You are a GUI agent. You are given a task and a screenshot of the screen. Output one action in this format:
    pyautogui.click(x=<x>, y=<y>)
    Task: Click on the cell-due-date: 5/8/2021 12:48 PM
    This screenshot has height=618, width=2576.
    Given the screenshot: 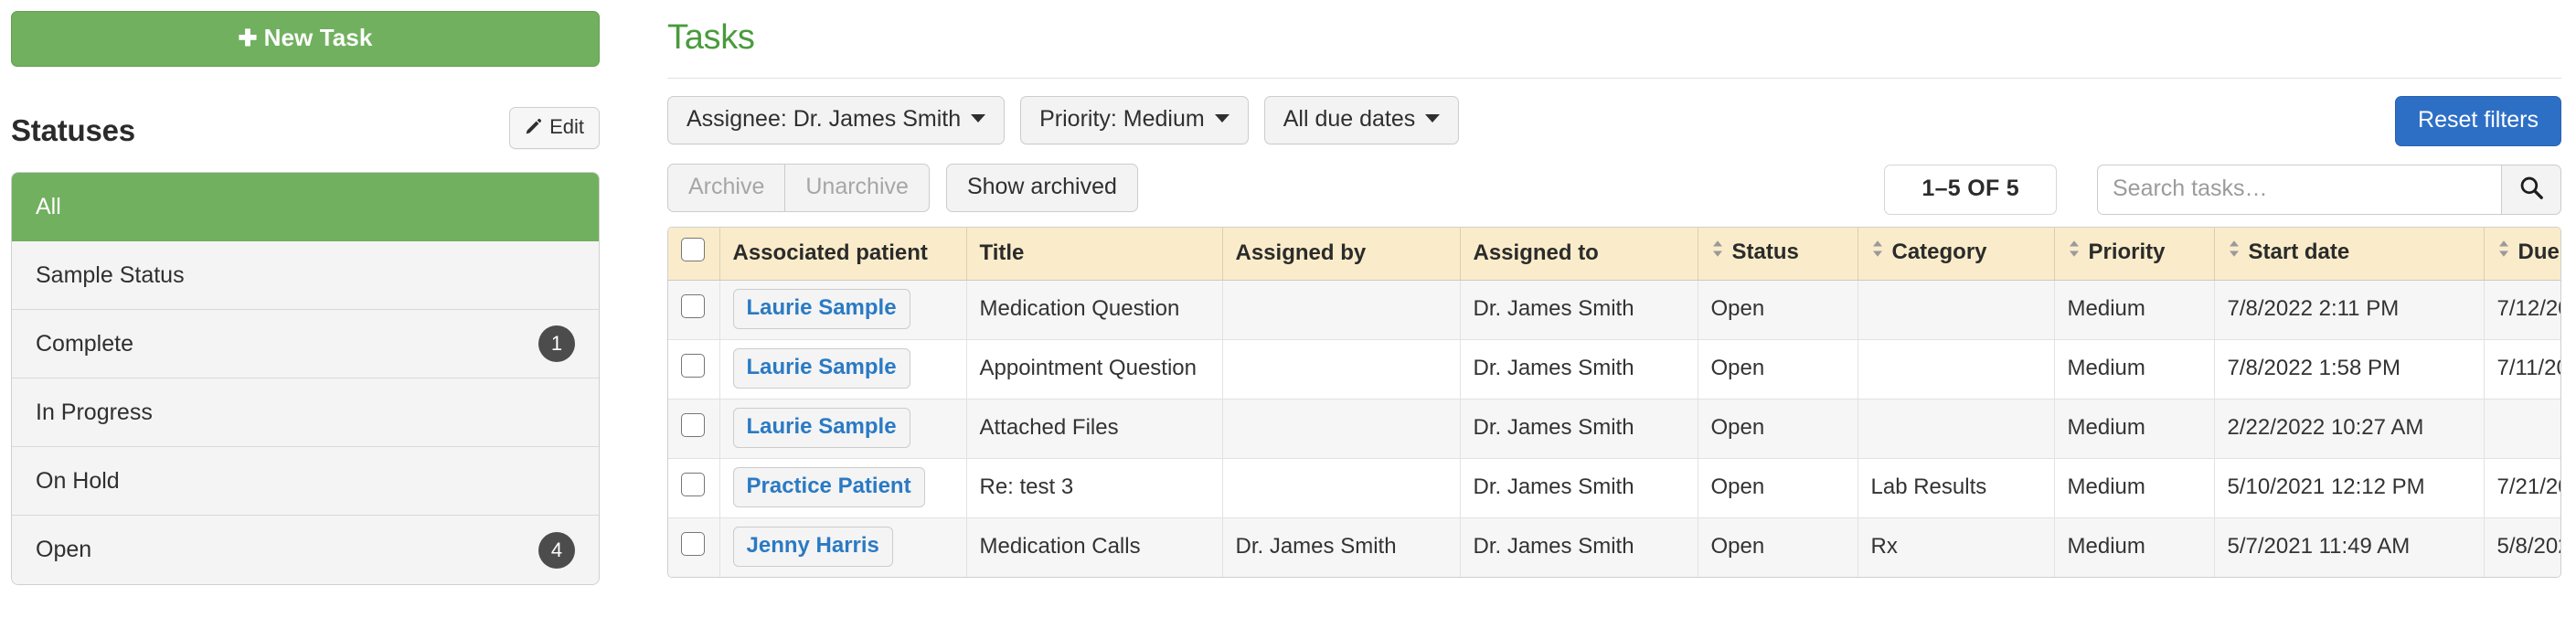 What is the action you would take?
    pyautogui.click(x=2522, y=547)
    